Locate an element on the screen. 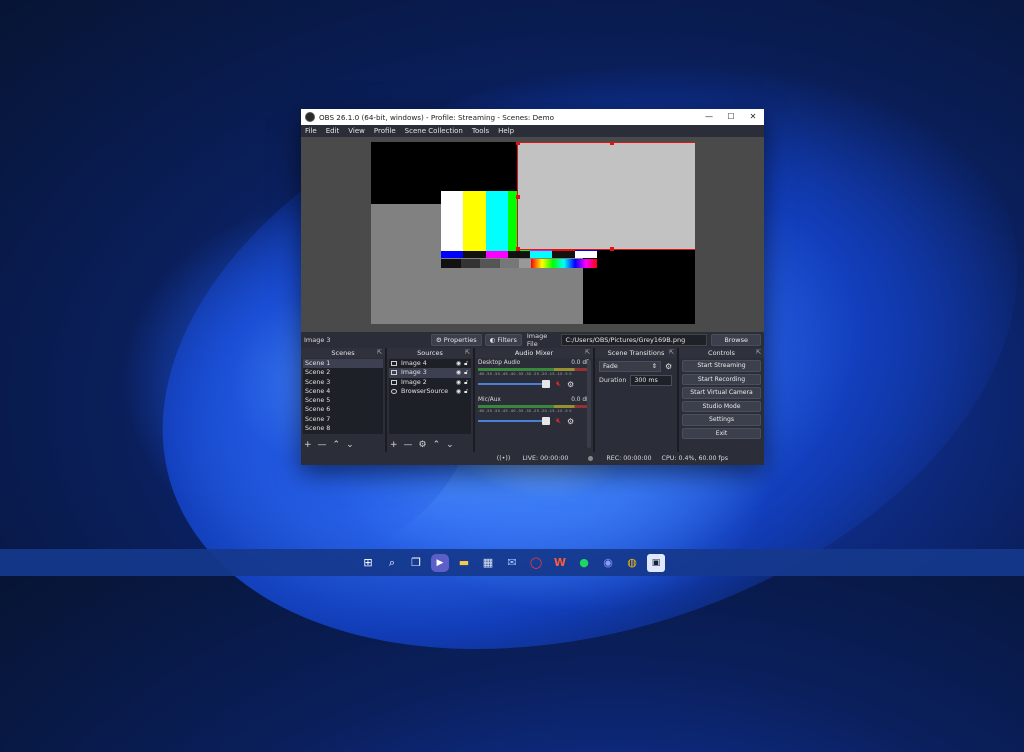 The width and height of the screenshot is (1024, 752). close-button: ✕ is located at coordinates (753, 117).